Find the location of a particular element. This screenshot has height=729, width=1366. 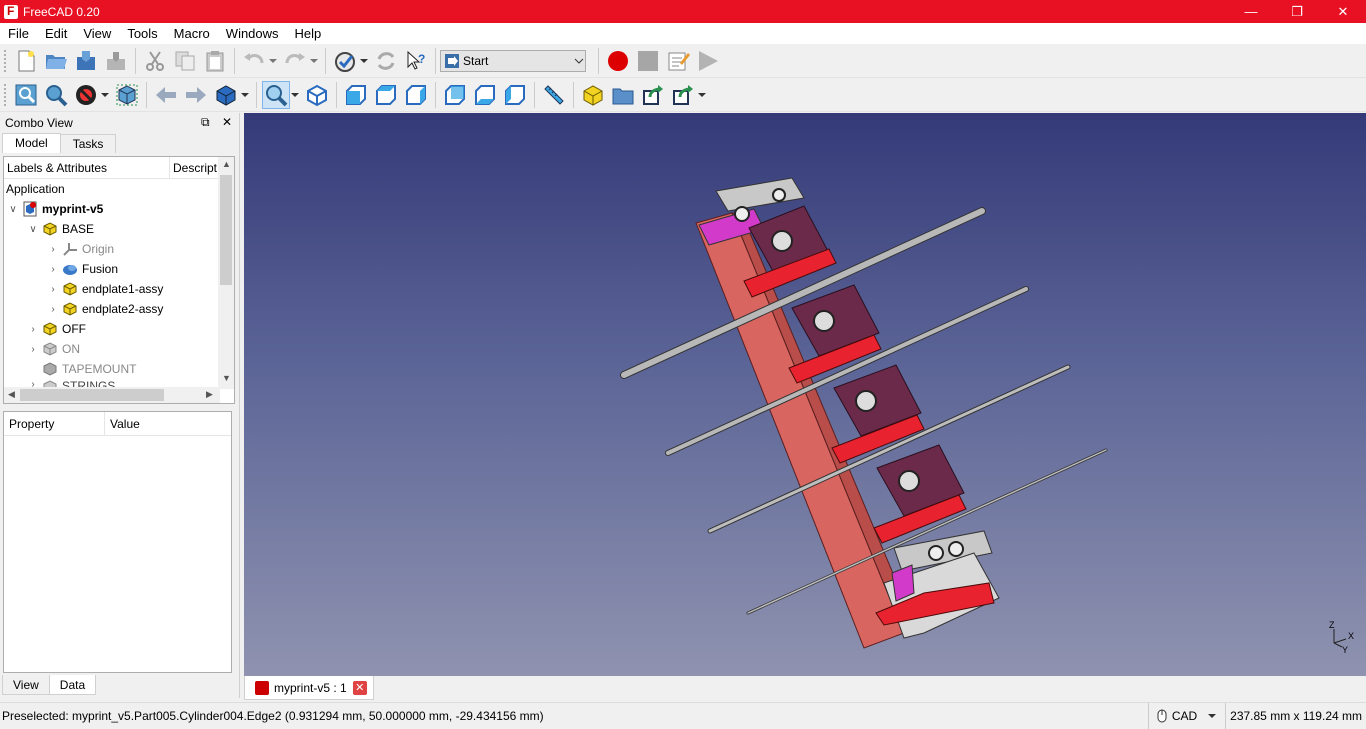

save-button is located at coordinates (86, 61).